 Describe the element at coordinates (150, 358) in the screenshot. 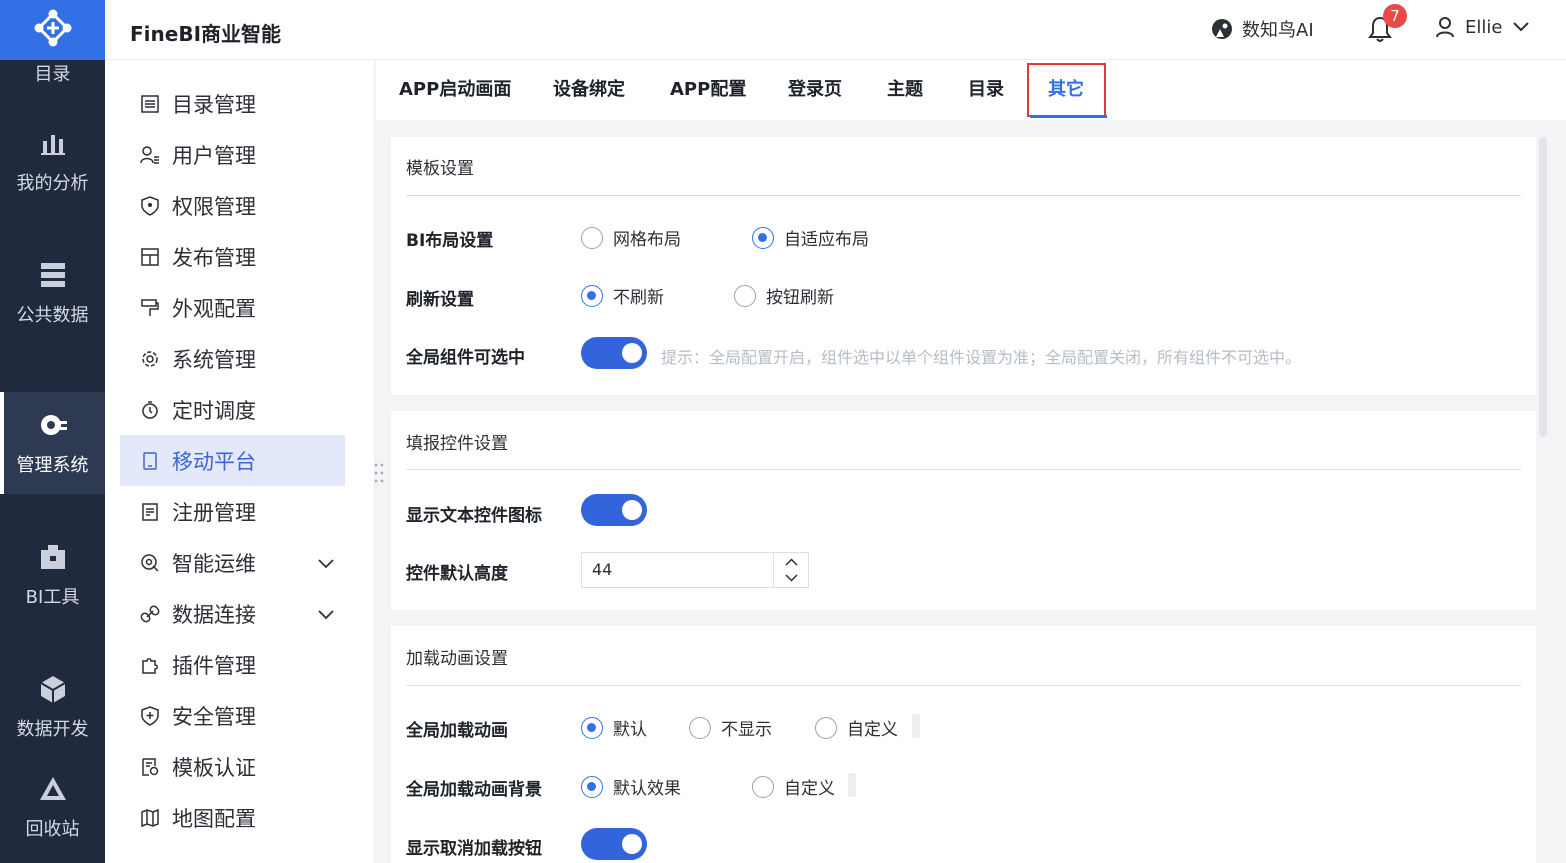

I see `gear-icon` at that location.